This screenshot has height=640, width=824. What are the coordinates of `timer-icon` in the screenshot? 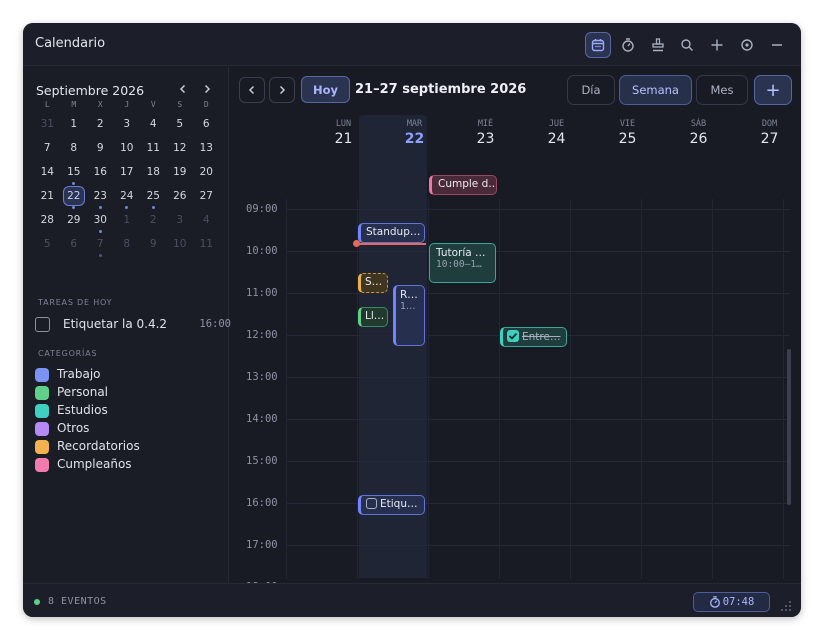 It's located at (628, 45).